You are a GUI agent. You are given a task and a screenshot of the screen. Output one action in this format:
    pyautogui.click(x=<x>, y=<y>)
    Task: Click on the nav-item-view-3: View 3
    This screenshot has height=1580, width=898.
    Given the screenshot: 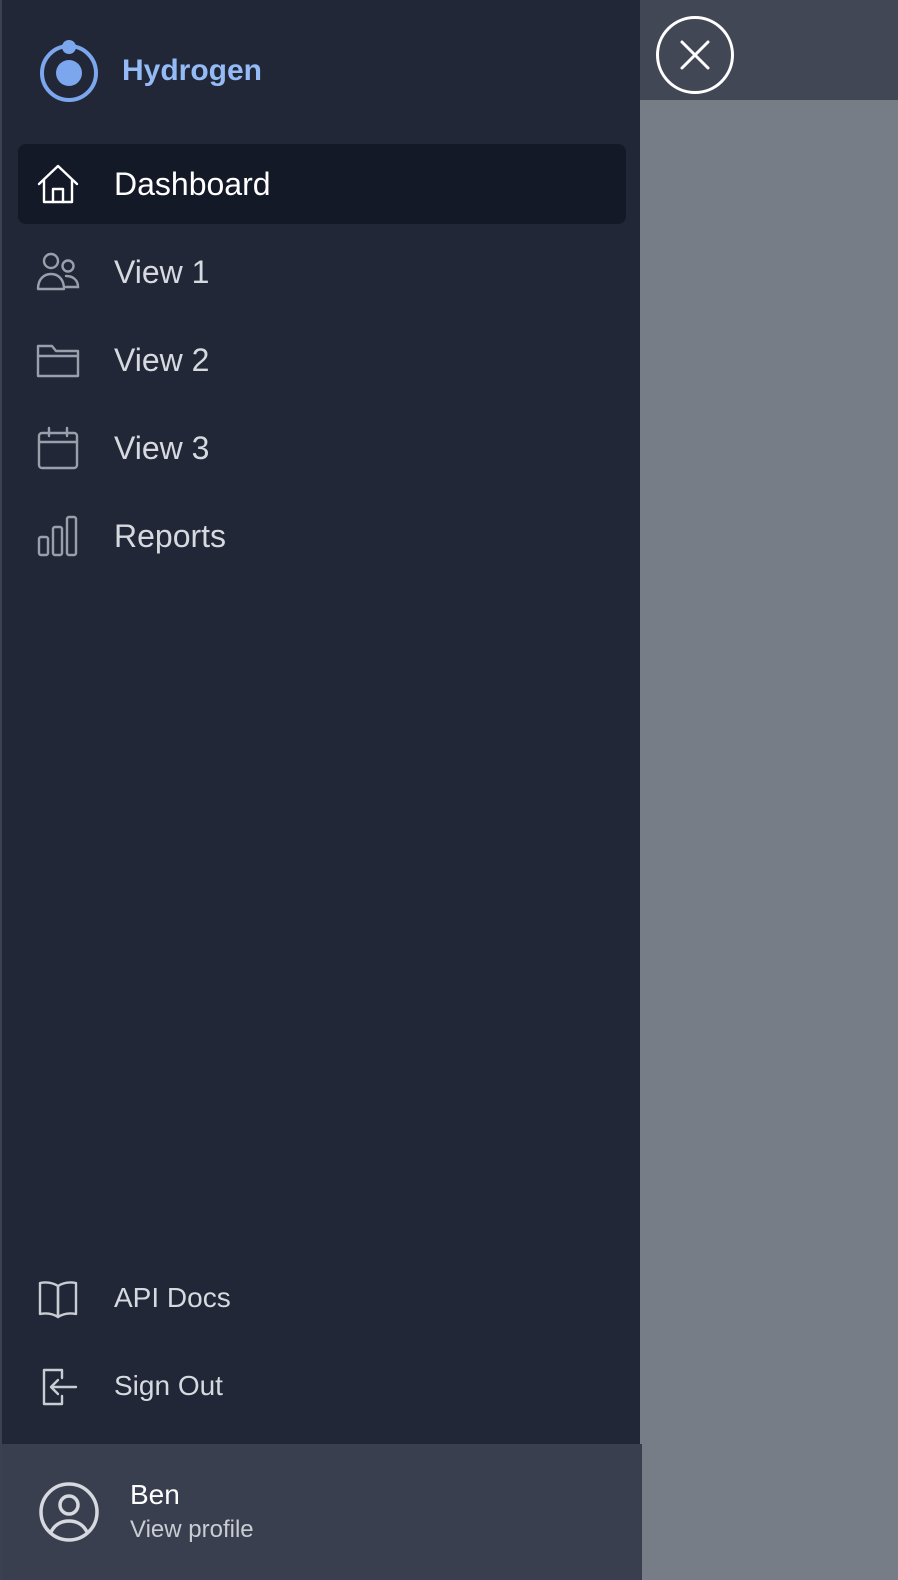 What is the action you would take?
    pyautogui.click(x=322, y=448)
    